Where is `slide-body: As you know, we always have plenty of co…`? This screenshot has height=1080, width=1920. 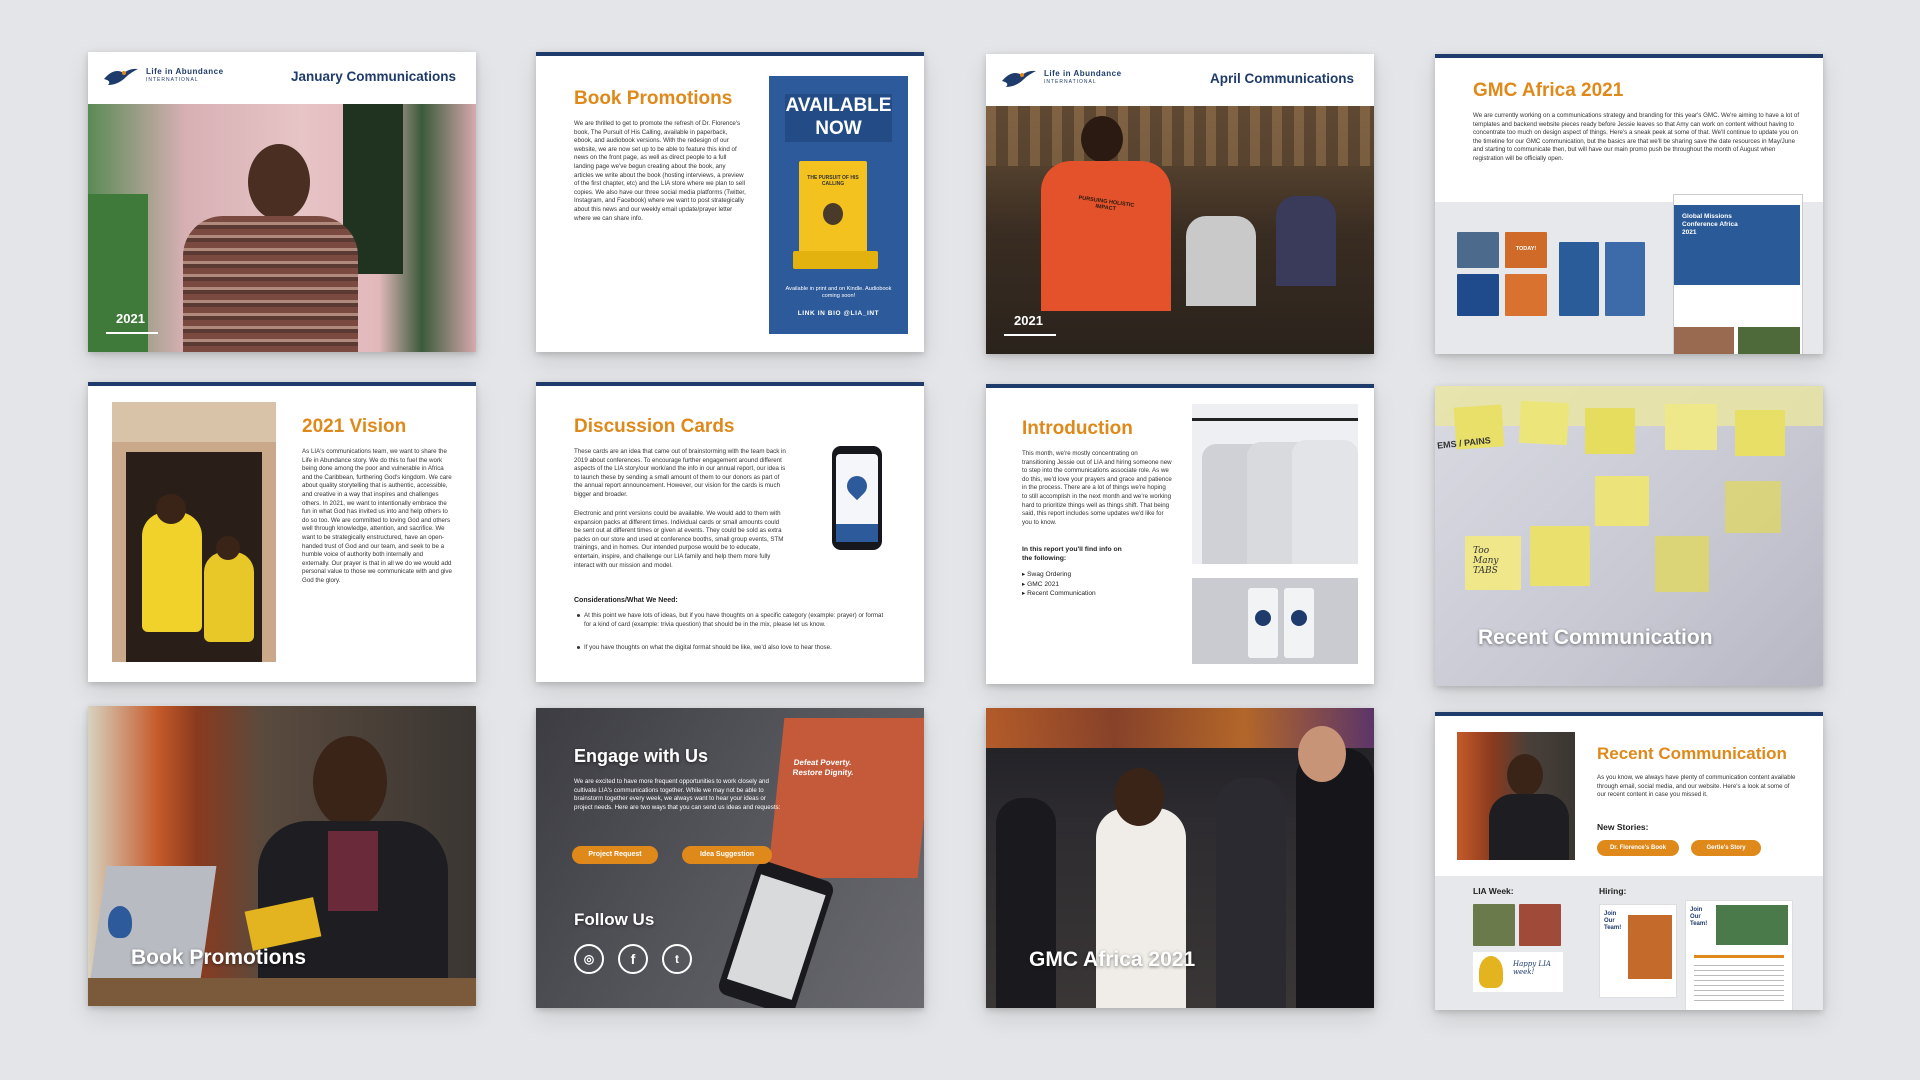 slide-body: As you know, we always have plenty of co… is located at coordinates (1696, 786).